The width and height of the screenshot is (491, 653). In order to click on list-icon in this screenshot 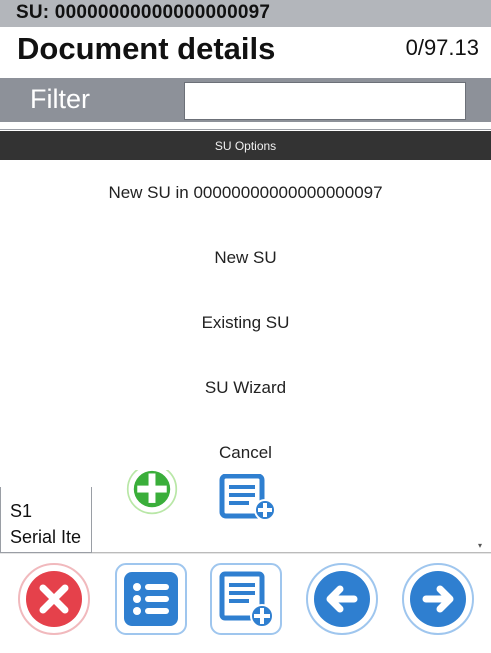, I will do `click(151, 599)`.